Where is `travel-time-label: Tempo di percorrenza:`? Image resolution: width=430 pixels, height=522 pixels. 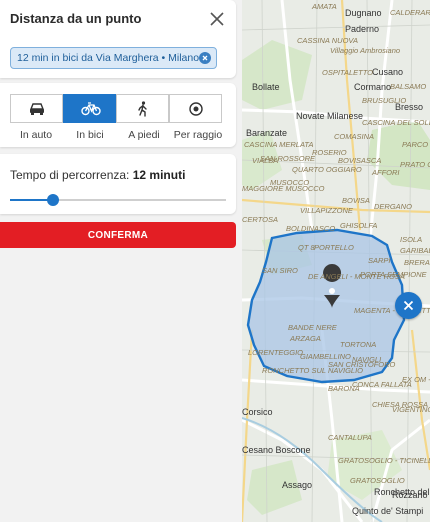
travel-time-label: Tempo di percorrenza: is located at coordinates (70, 175).